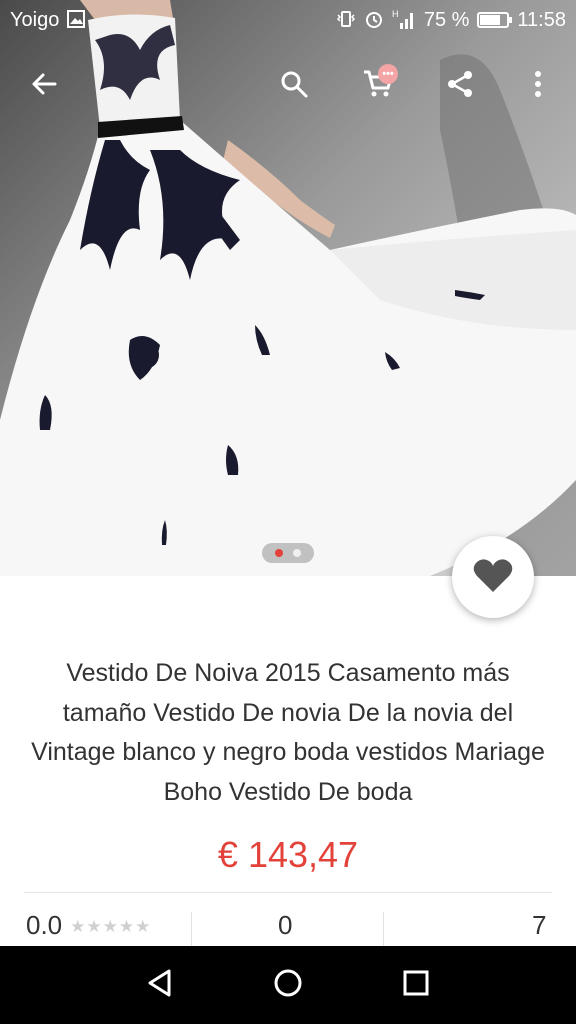 The width and height of the screenshot is (576, 1024). I want to click on rating-value: 0.0, so click(44, 925).